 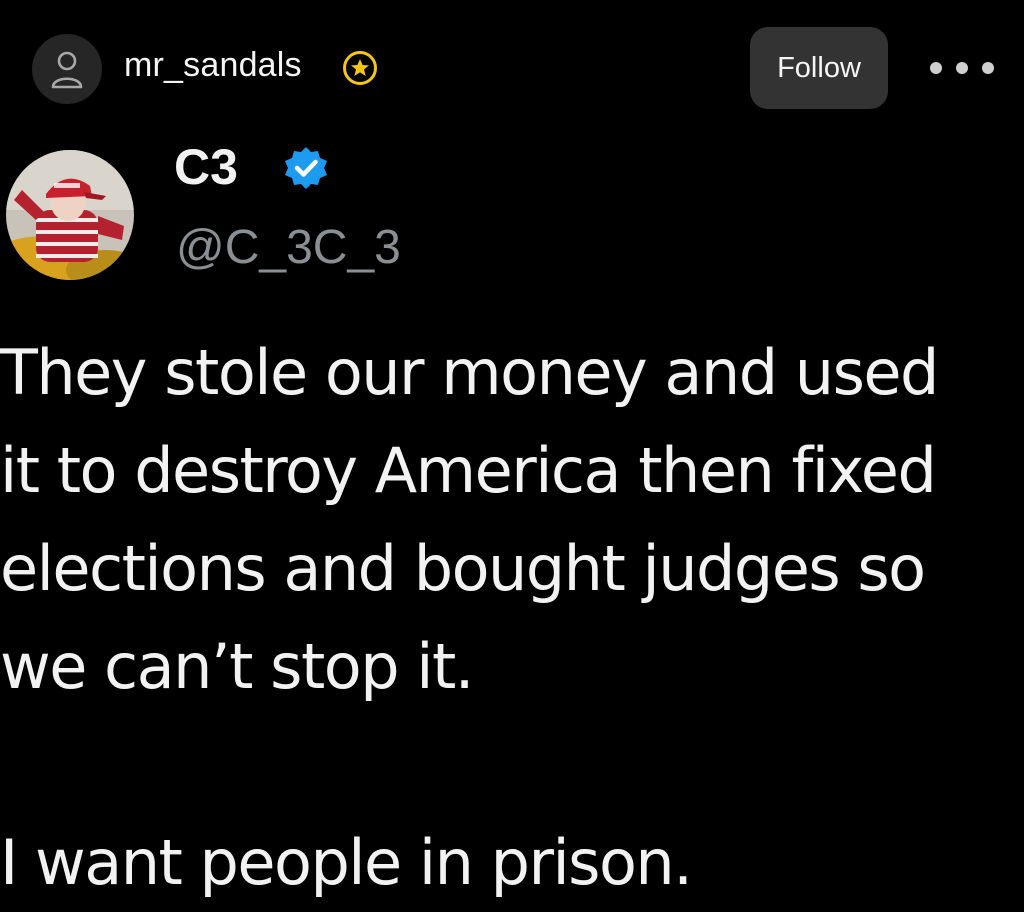 I want to click on tweet-text-line: They stole our money and used, so click(x=469, y=372).